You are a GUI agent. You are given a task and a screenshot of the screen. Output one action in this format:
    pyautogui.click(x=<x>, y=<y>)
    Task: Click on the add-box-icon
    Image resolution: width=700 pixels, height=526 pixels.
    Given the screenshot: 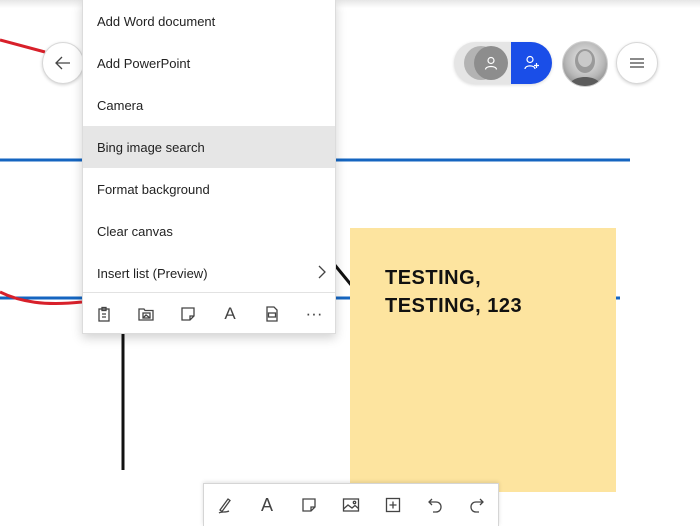 What is the action you would take?
    pyautogui.click(x=393, y=505)
    